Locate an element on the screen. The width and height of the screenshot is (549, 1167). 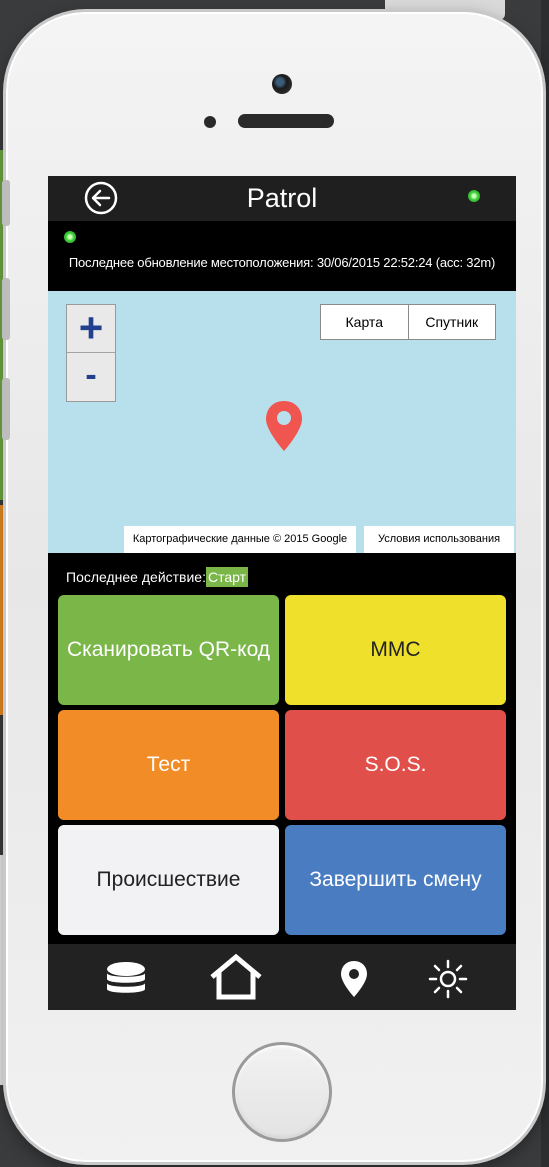
brightness-icon is located at coordinates (448, 979).